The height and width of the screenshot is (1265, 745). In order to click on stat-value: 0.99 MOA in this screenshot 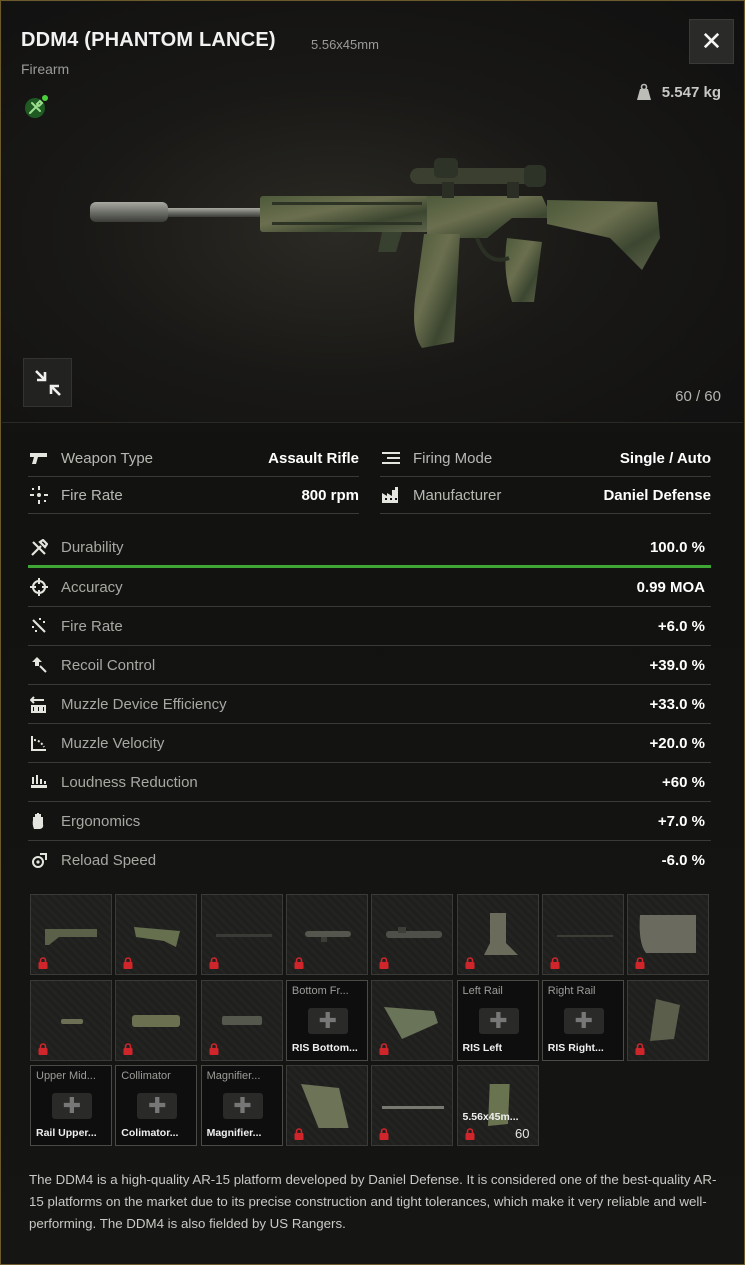, I will do `click(670, 587)`.